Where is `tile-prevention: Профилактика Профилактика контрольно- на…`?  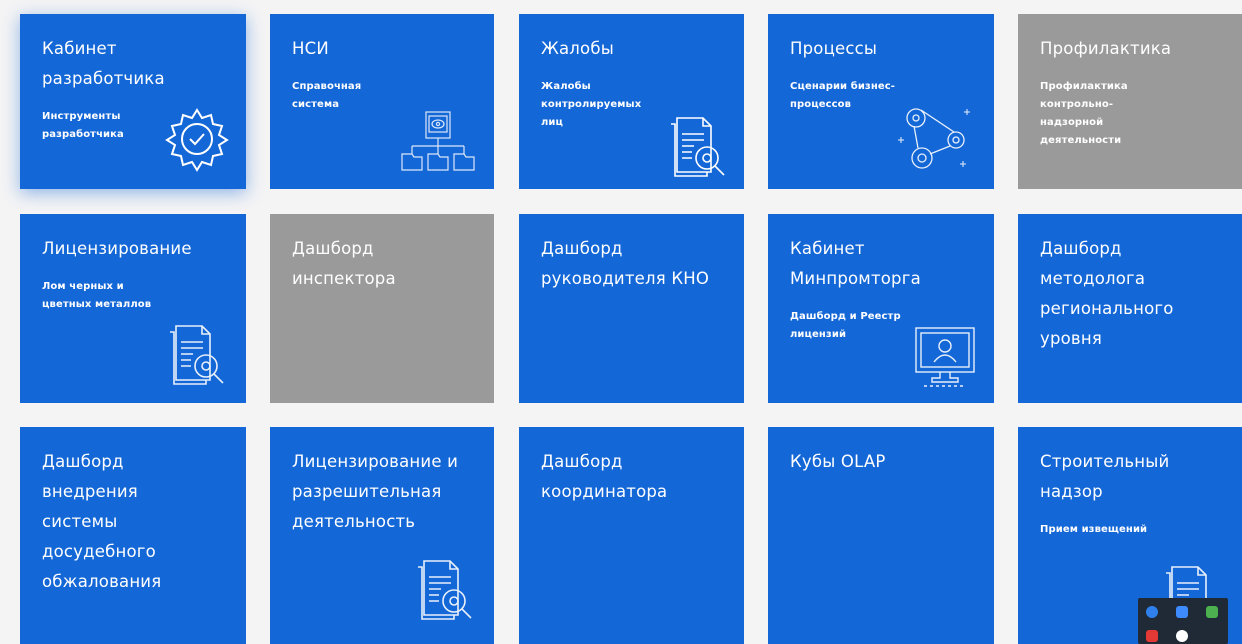 tile-prevention: Профилактика Профилактика контрольно- на… is located at coordinates (1130, 101).